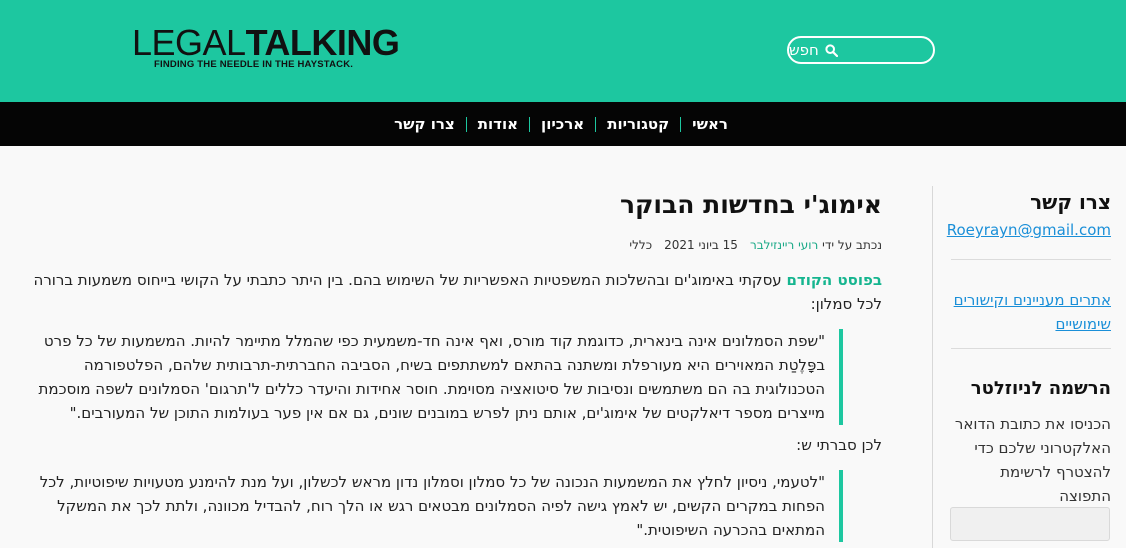  What do you see at coordinates (1030, 524) in the screenshot?
I see `newsletter-email-input` at bounding box center [1030, 524].